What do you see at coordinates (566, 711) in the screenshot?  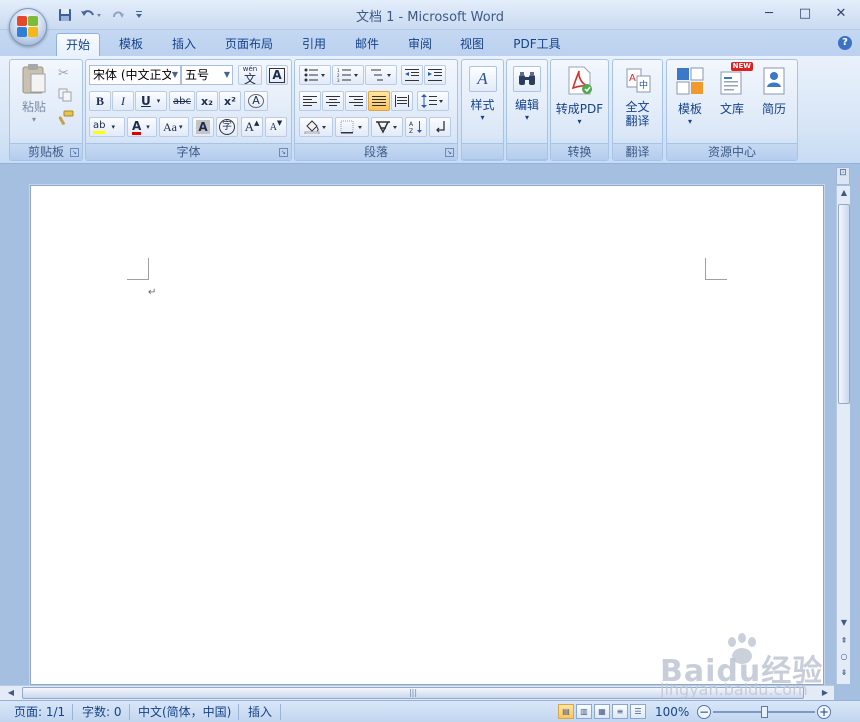 I see `print-layout-view-icon: ▤` at bounding box center [566, 711].